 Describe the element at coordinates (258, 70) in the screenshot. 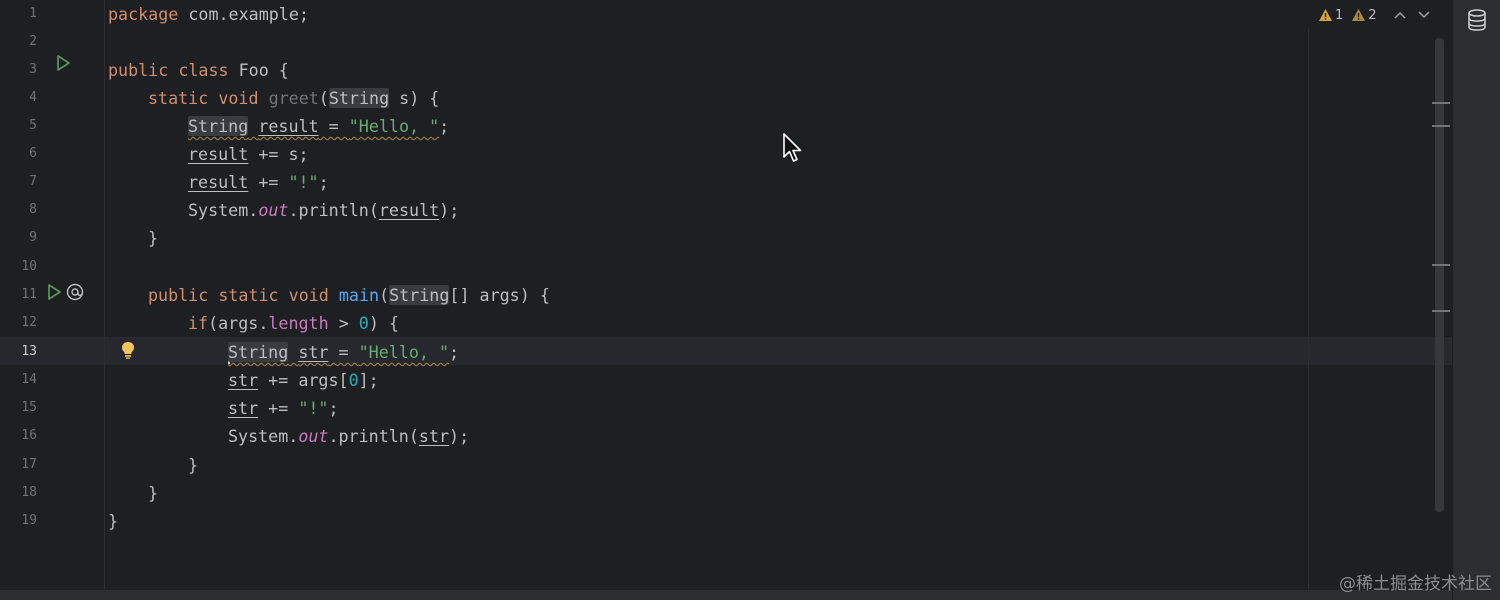

I see `class-decl: Foo {` at that location.